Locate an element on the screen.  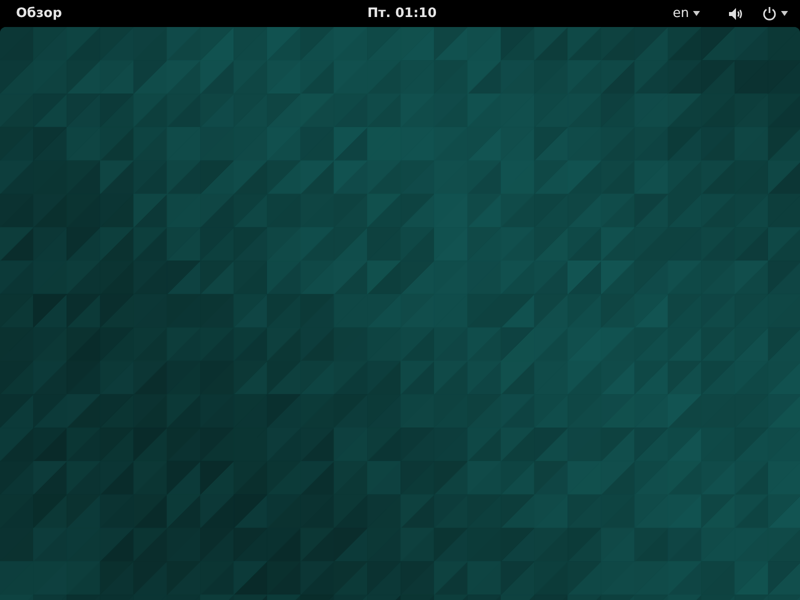
clock-button: Пт. 01:10 is located at coordinates (402, 13).